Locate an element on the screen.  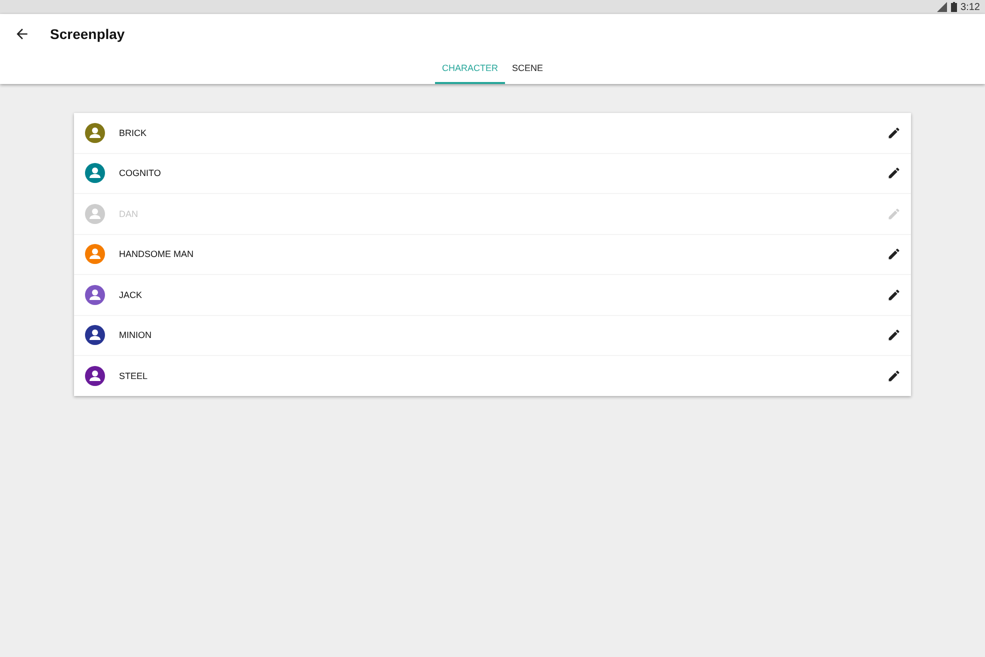
character-name: STEEL is located at coordinates (503, 375).